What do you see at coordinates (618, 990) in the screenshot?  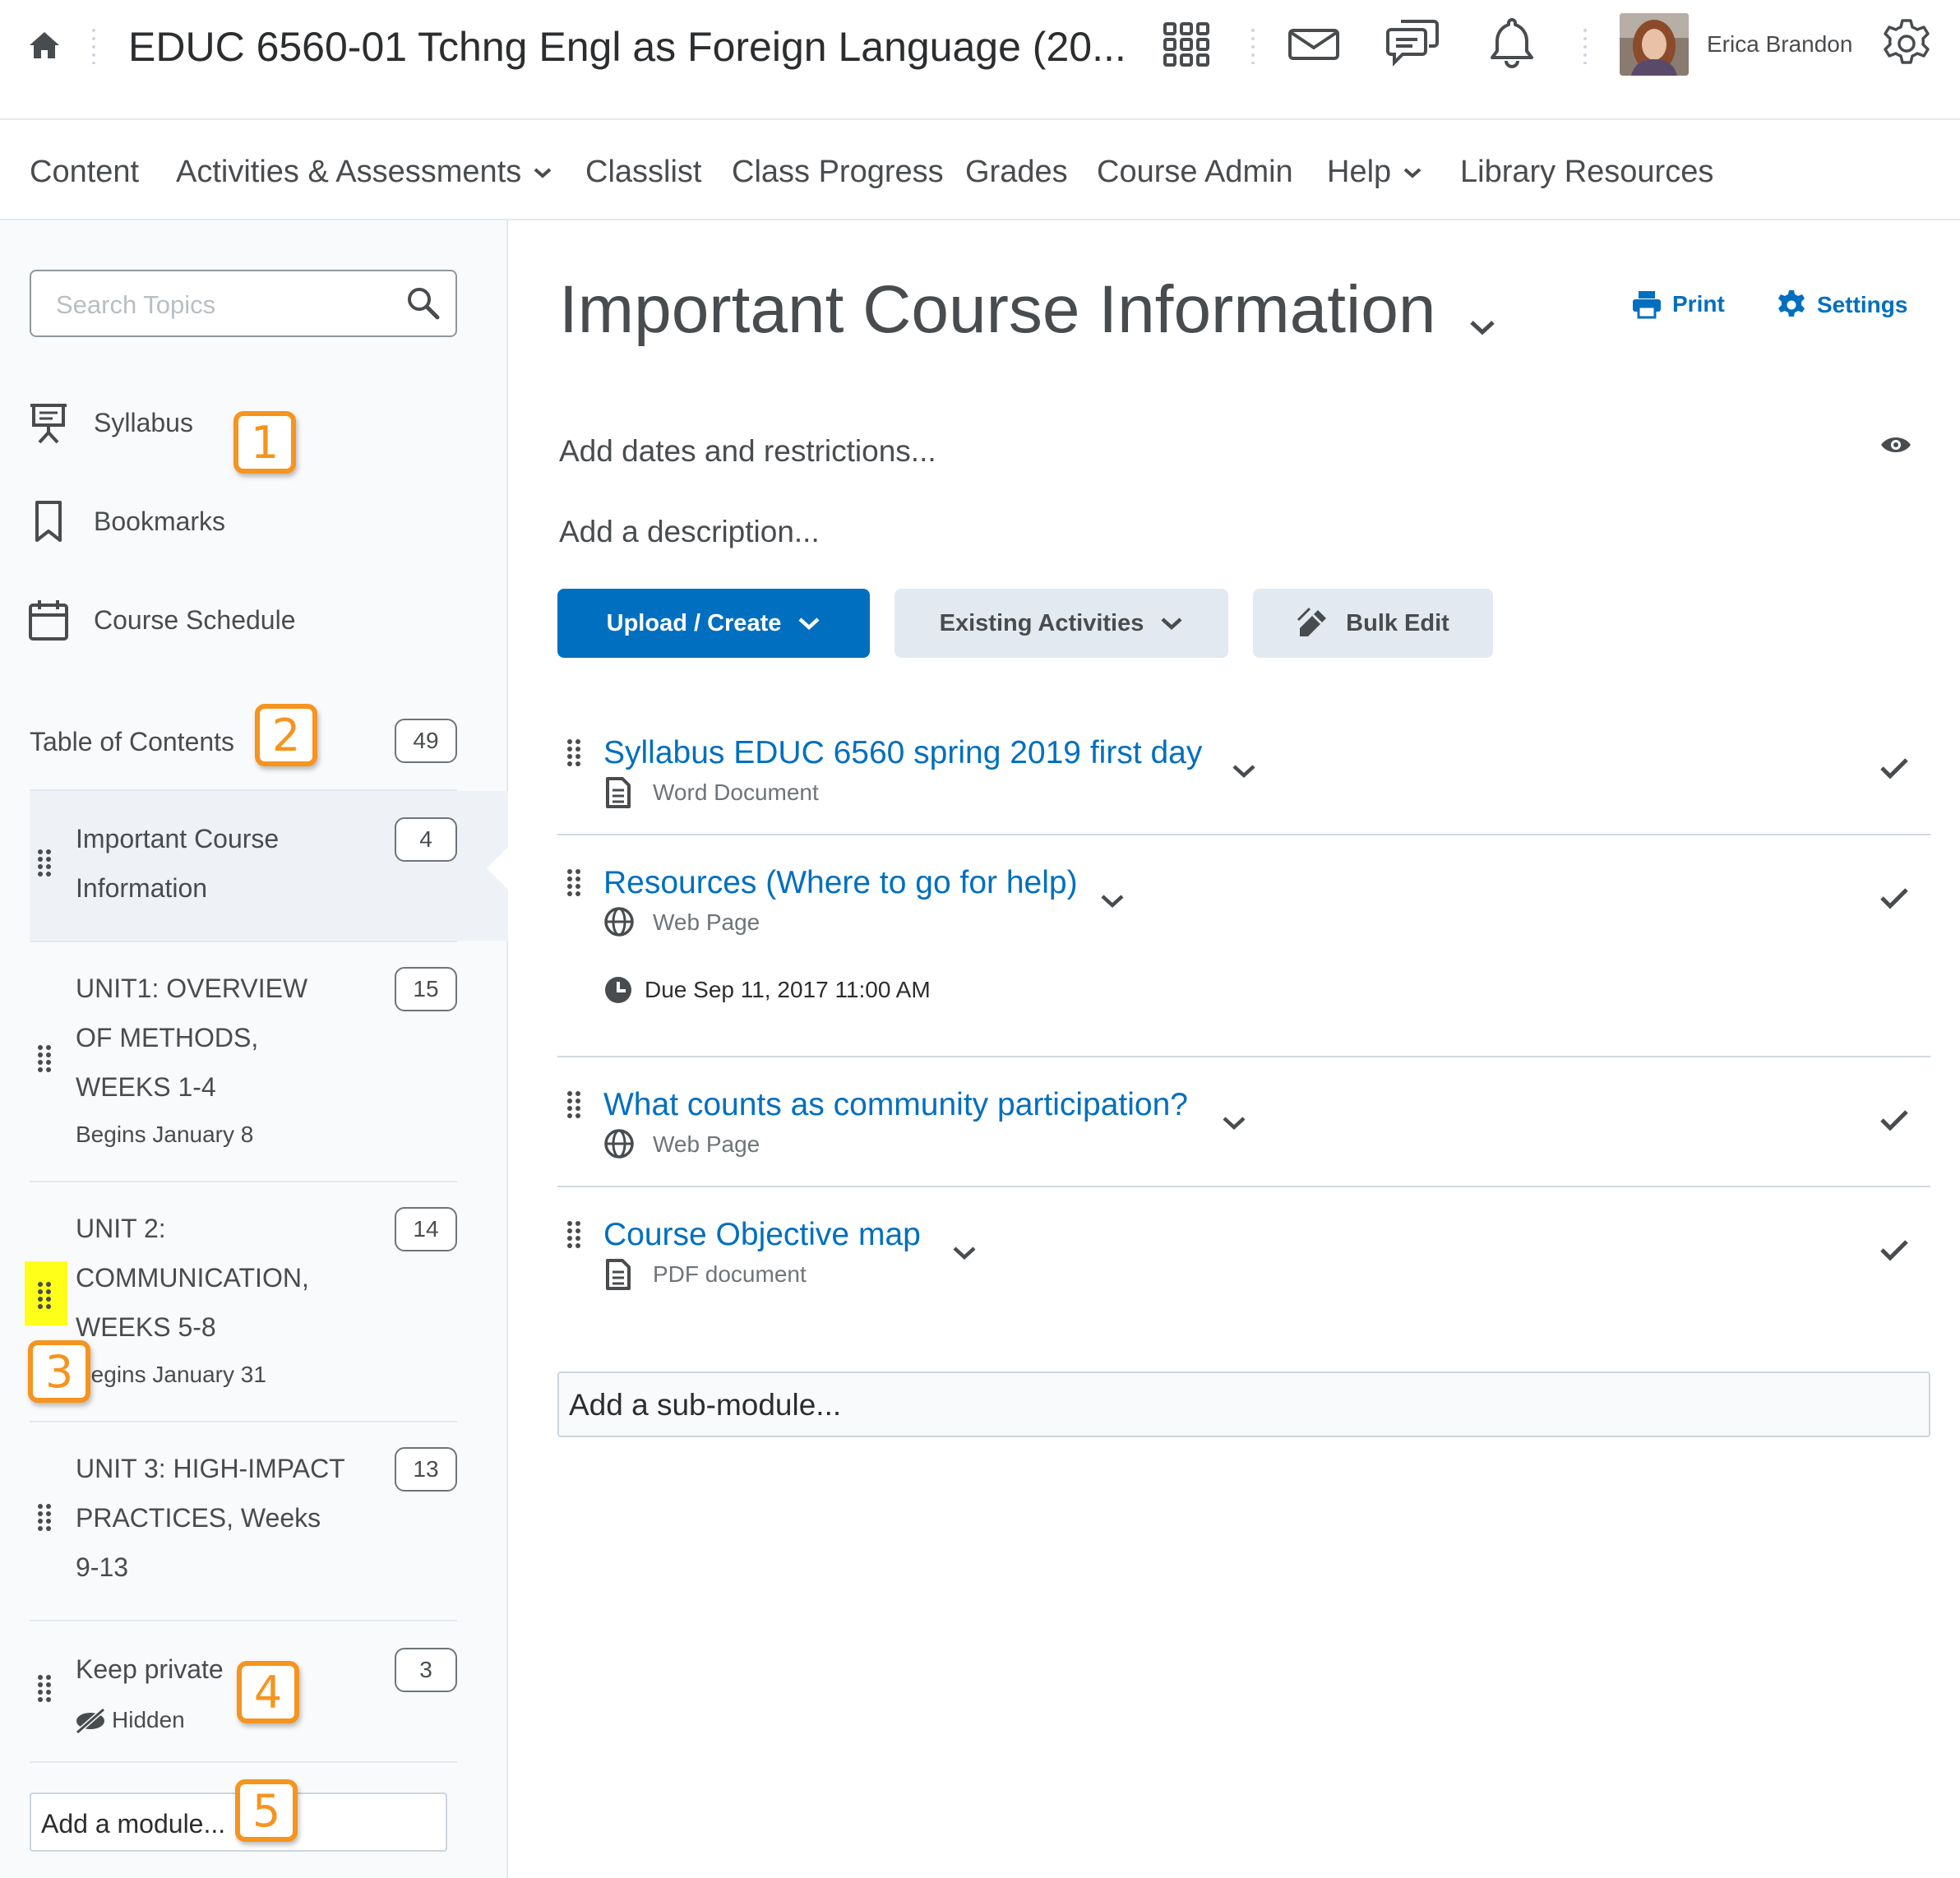 I see `clock-icon` at bounding box center [618, 990].